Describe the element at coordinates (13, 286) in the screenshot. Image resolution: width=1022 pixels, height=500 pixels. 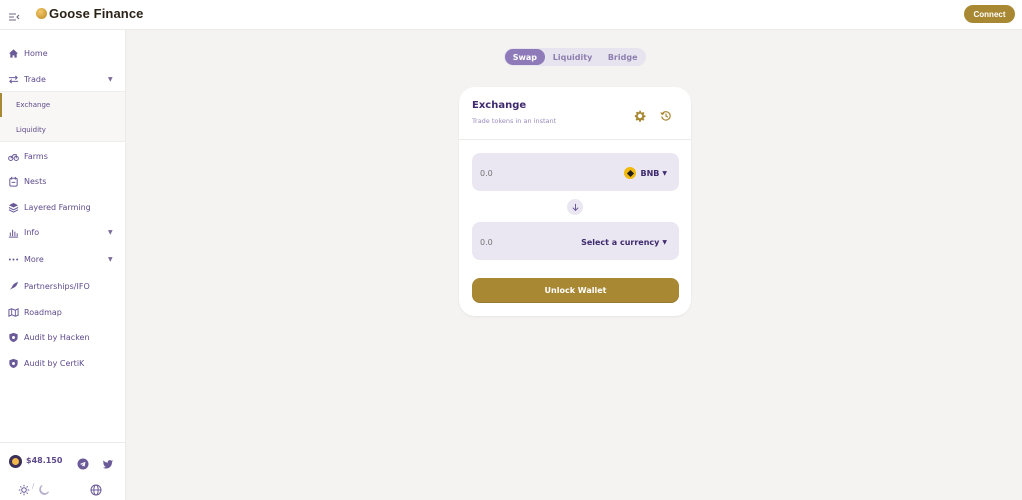
I see `partnerships-icon` at that location.